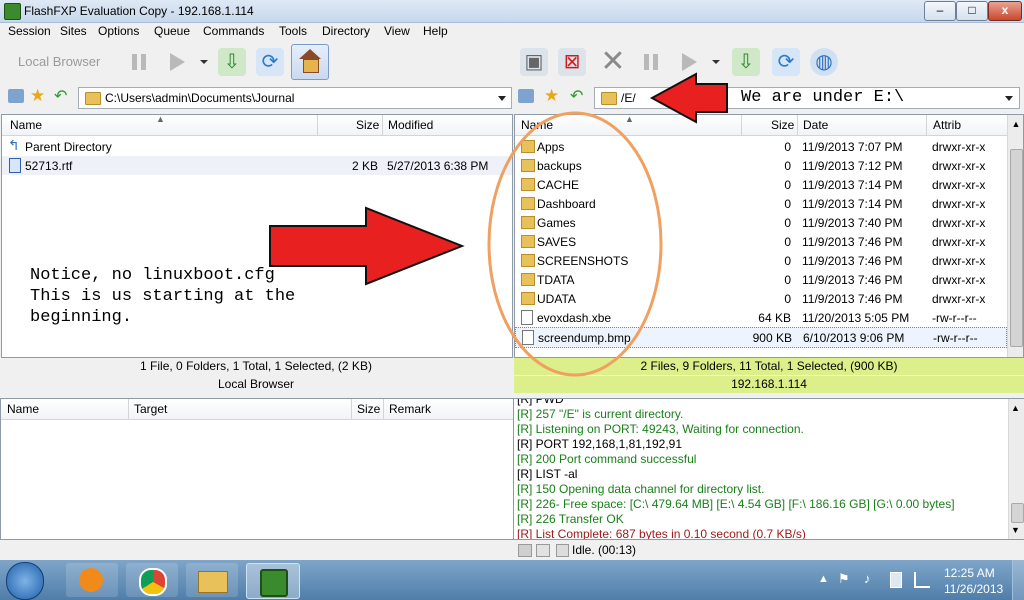  Describe the element at coordinates (257, 165) in the screenshot. I see `list-item-52713-rtf: 52713.rtf 2 KB 5/27/2013 6:38 PM` at that location.